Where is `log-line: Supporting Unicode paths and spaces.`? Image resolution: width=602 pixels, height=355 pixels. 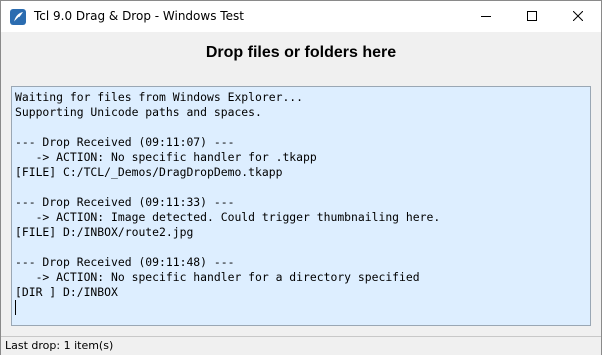 log-line: Supporting Unicode paths and spaces. is located at coordinates (138, 112).